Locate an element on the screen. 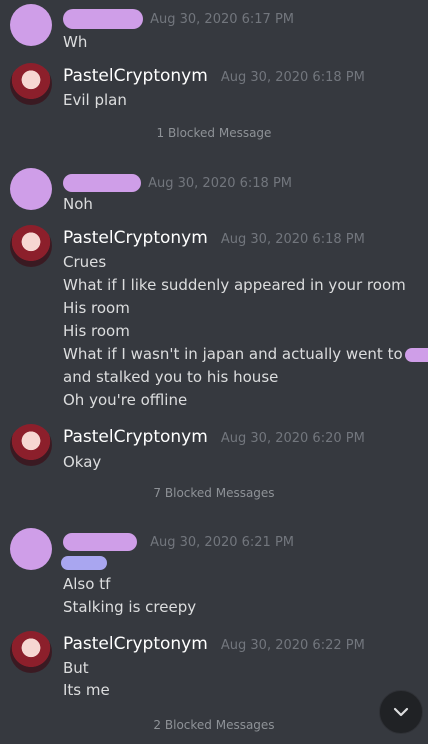  blocked-messages-notice: 2 Blocked Messages is located at coordinates (214, 725).